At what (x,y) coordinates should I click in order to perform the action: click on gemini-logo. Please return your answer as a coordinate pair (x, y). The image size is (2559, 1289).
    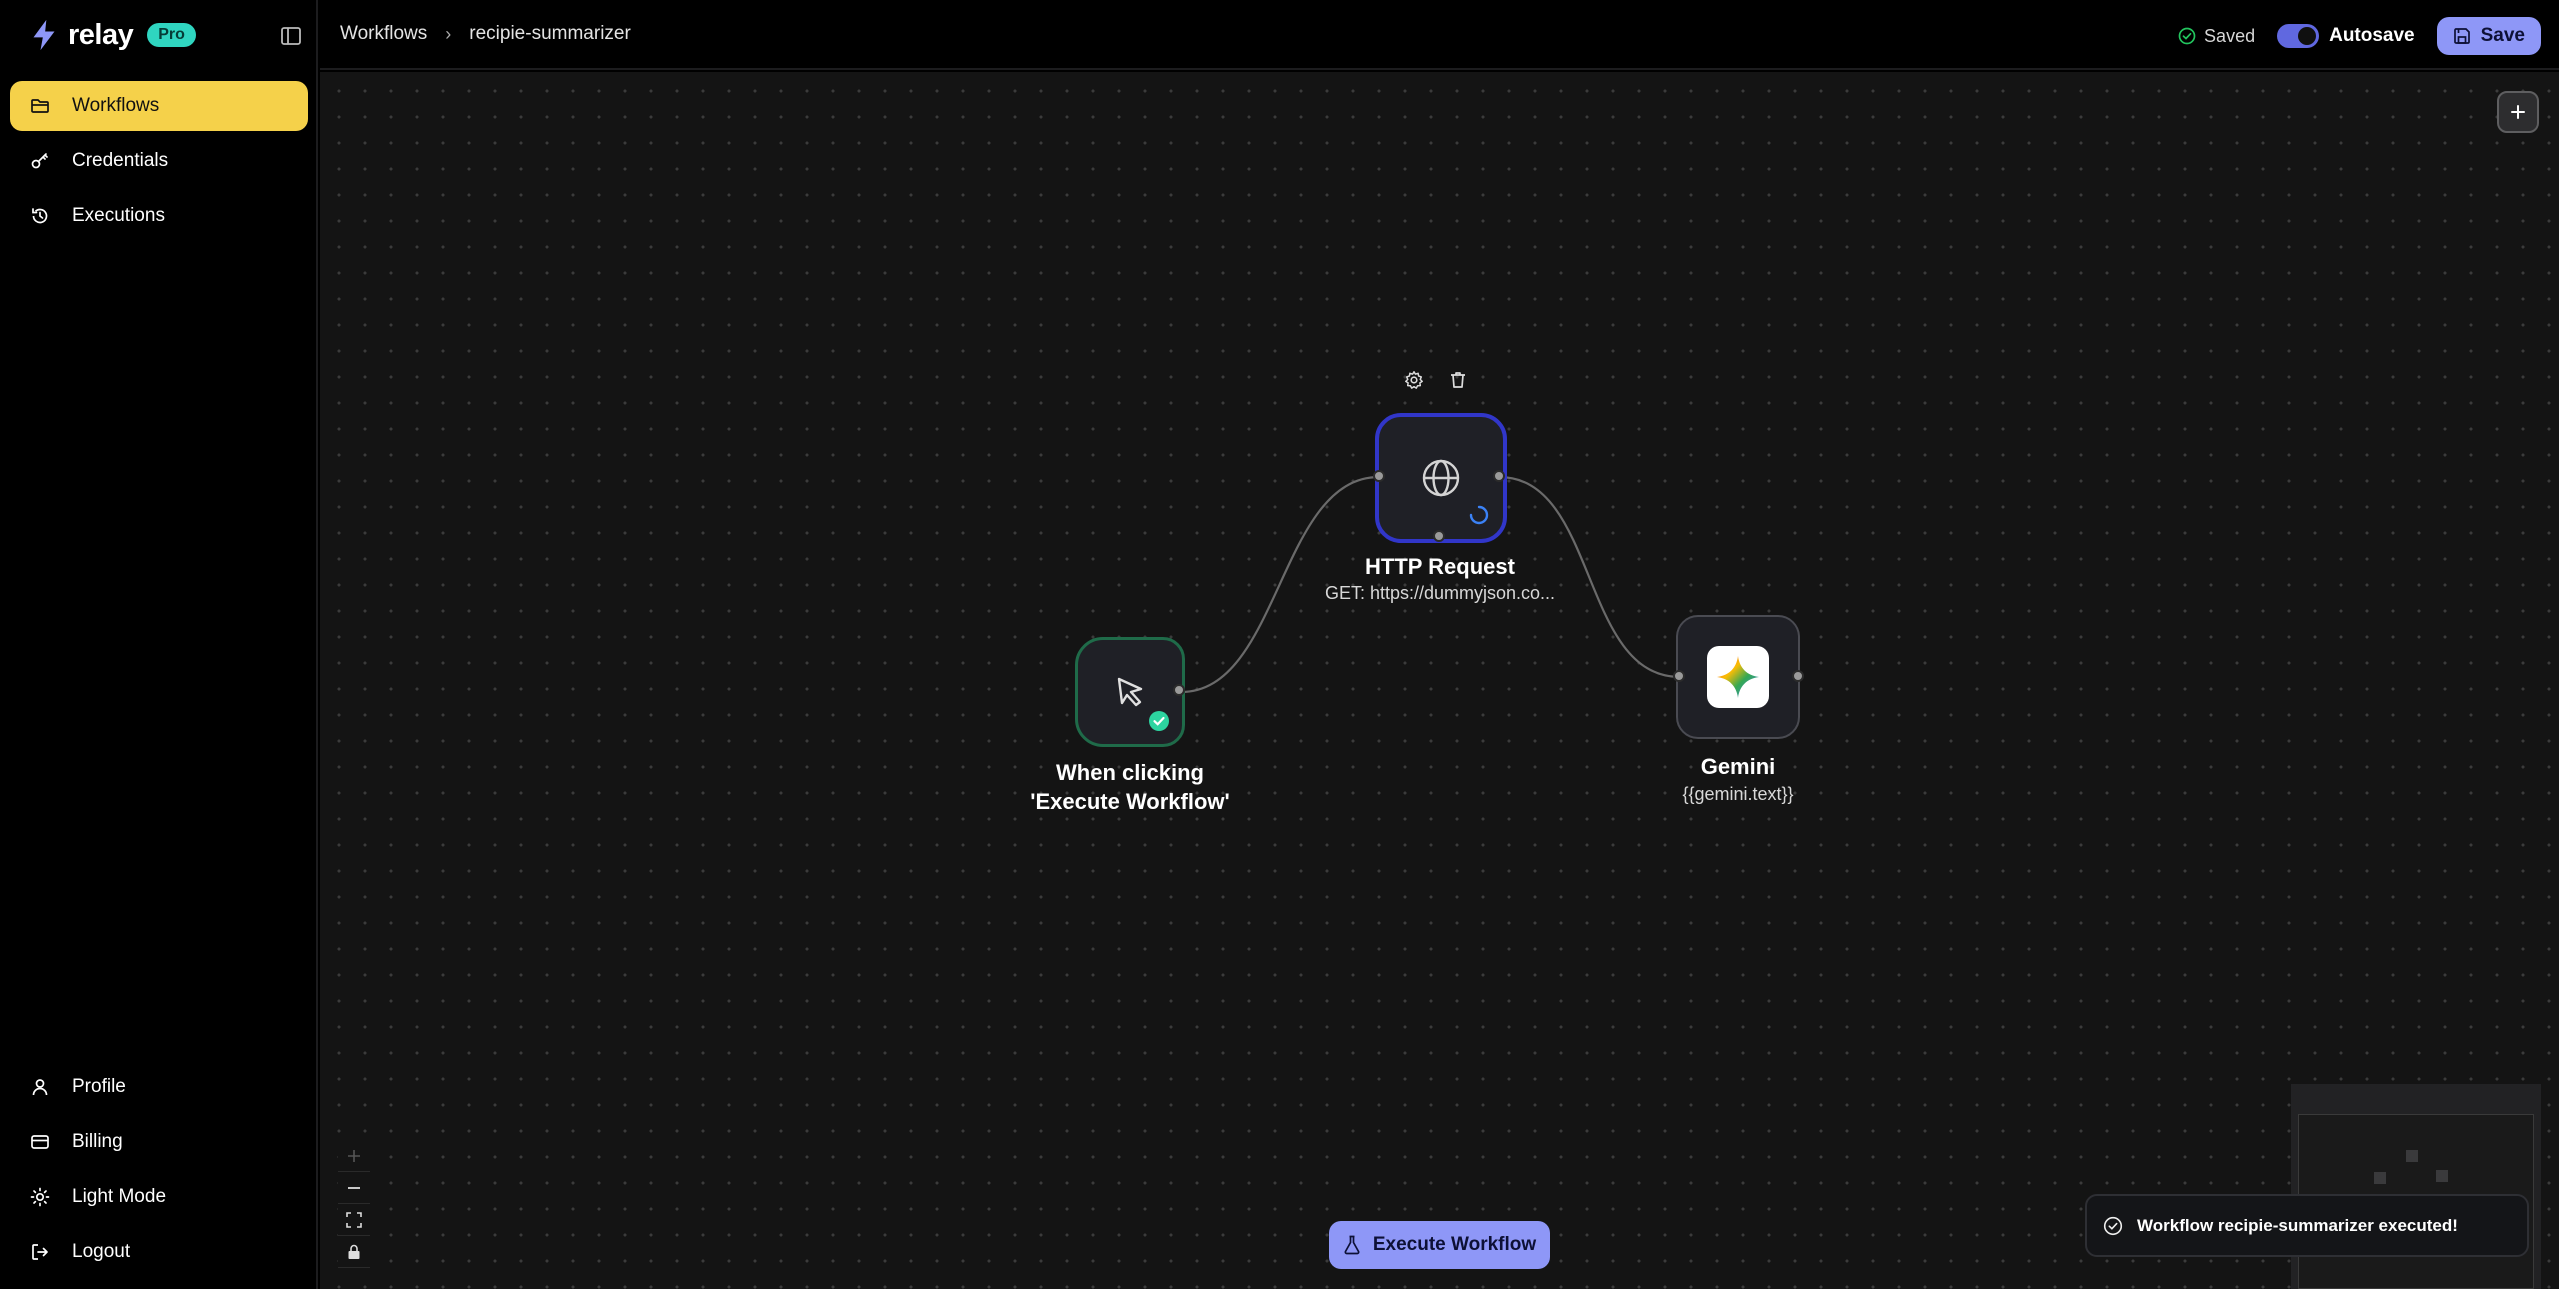
    Looking at the image, I should click on (1738, 677).